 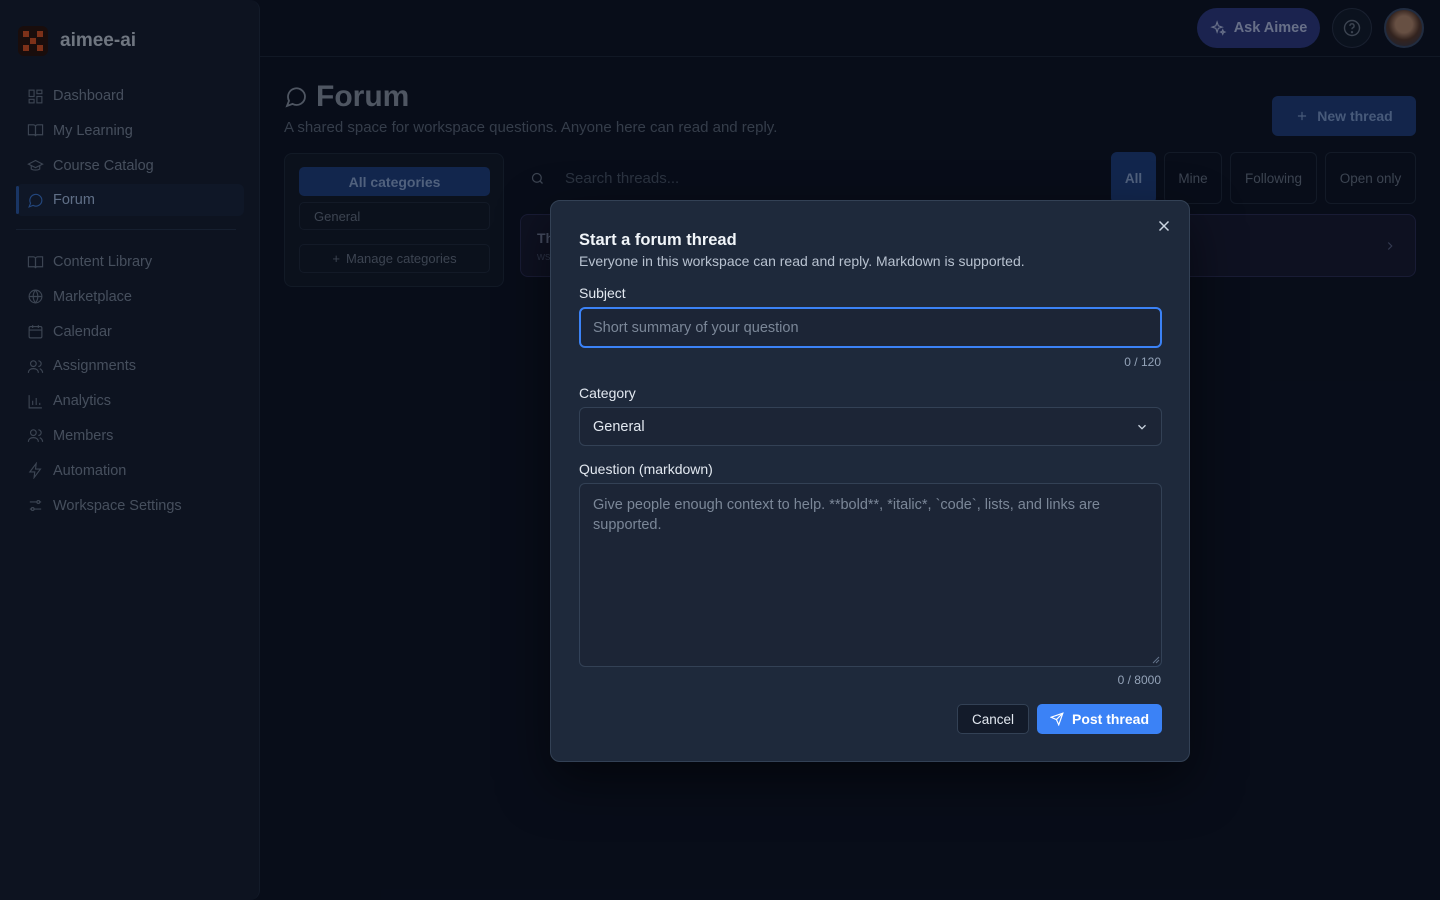 I want to click on subject-counter: 0 / 120, so click(x=1142, y=362).